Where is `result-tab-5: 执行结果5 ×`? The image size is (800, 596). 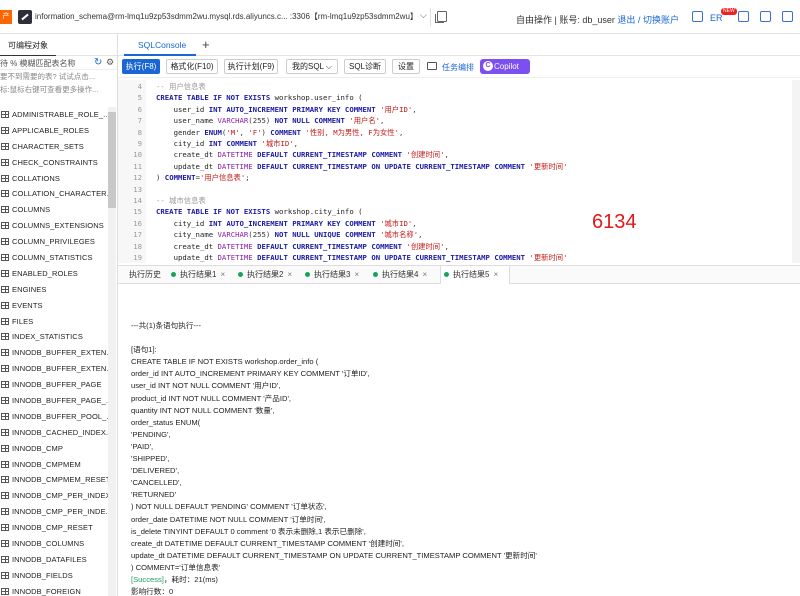
result-tab-5: 执行结果5 × is located at coordinates (475, 275).